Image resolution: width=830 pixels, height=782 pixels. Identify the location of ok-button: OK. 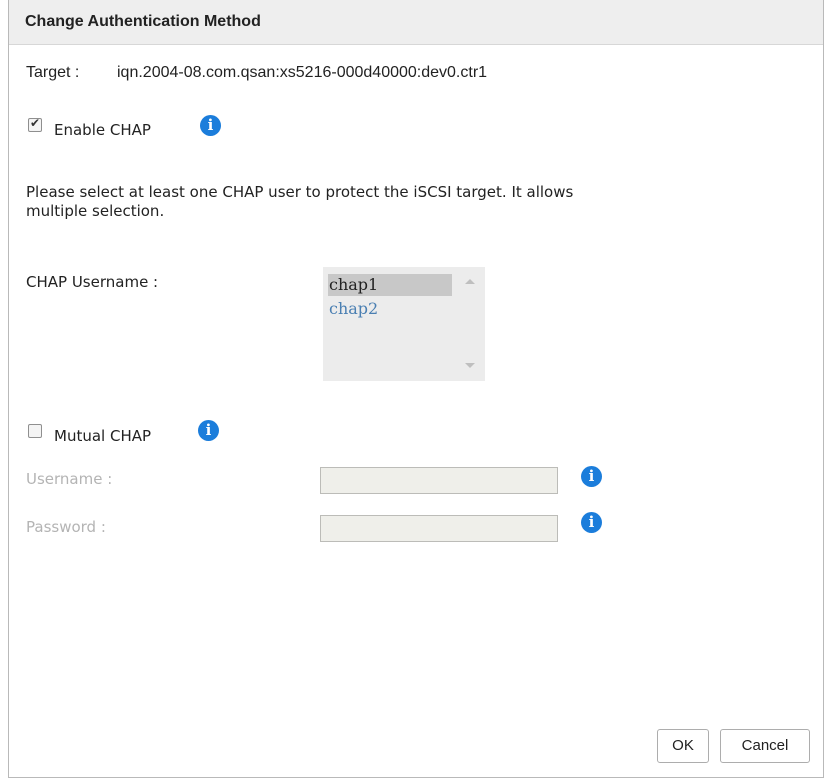
(683, 746).